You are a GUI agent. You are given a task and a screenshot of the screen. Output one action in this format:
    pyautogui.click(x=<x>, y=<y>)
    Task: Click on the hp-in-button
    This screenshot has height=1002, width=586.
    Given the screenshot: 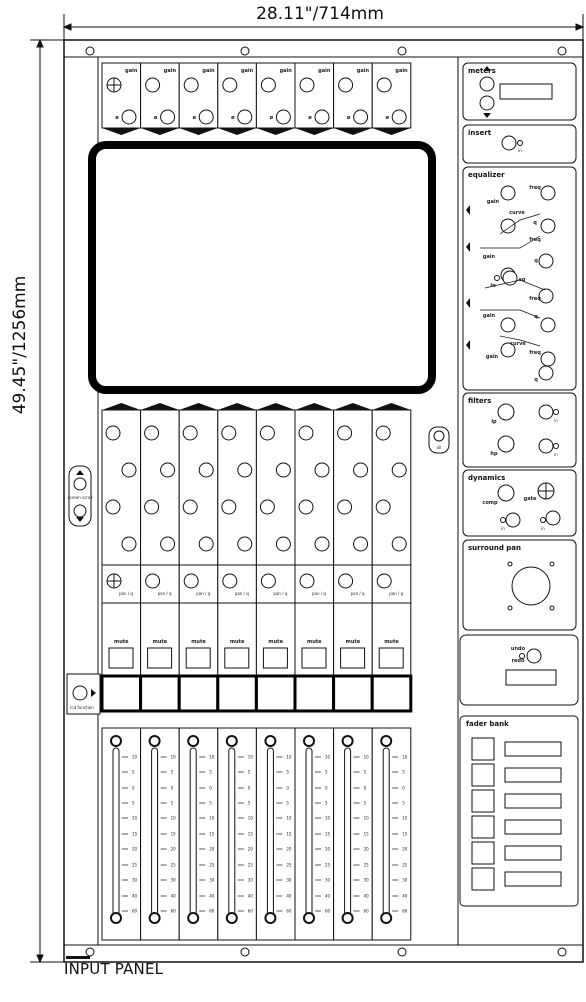 What is the action you would take?
    pyautogui.click(x=546, y=446)
    